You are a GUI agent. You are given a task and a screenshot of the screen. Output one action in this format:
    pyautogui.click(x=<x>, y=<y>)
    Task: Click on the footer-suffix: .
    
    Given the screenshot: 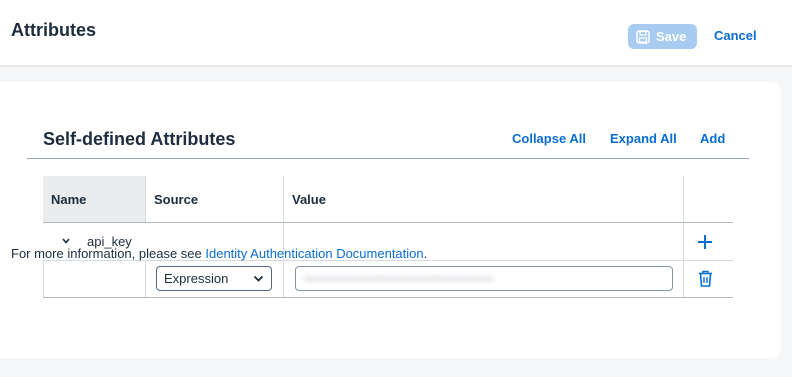 What is the action you would take?
    pyautogui.click(x=425, y=253)
    